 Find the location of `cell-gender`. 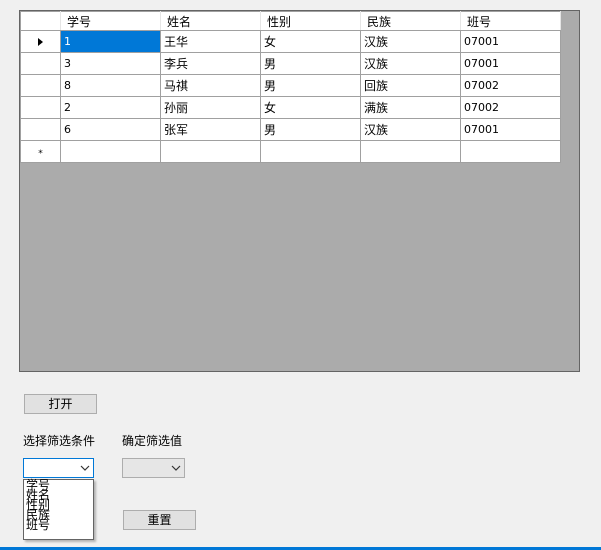

cell-gender is located at coordinates (310, 151).